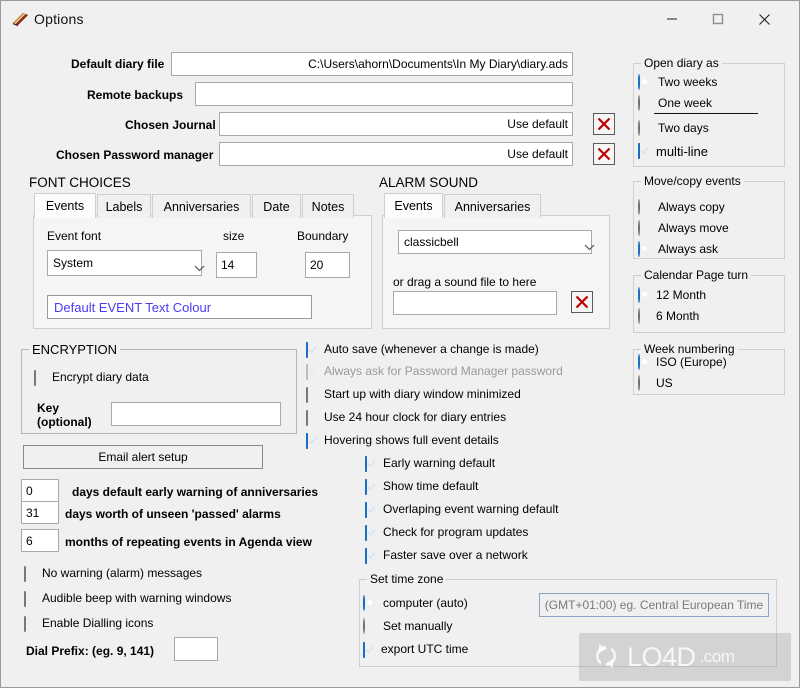 This screenshot has height=688, width=800. What do you see at coordinates (688, 249) in the screenshot?
I see `always-ask-label: Always ask` at bounding box center [688, 249].